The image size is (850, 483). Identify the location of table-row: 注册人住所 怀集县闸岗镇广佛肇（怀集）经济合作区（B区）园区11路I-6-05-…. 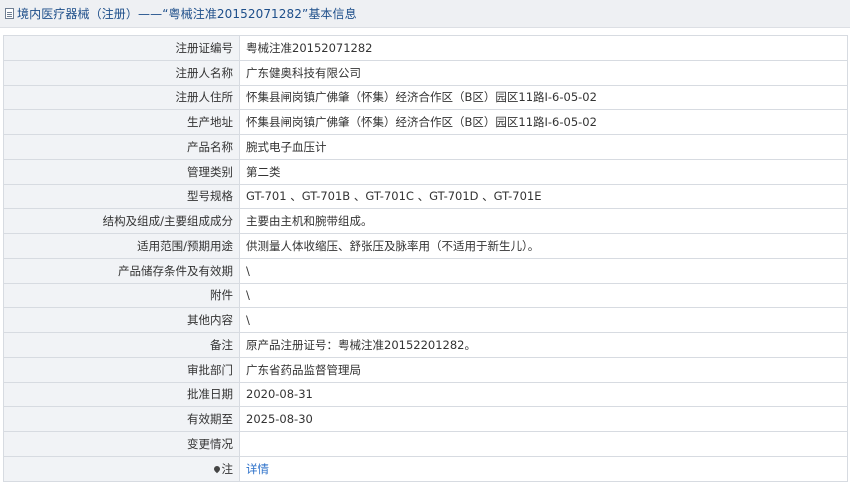
(425, 97).